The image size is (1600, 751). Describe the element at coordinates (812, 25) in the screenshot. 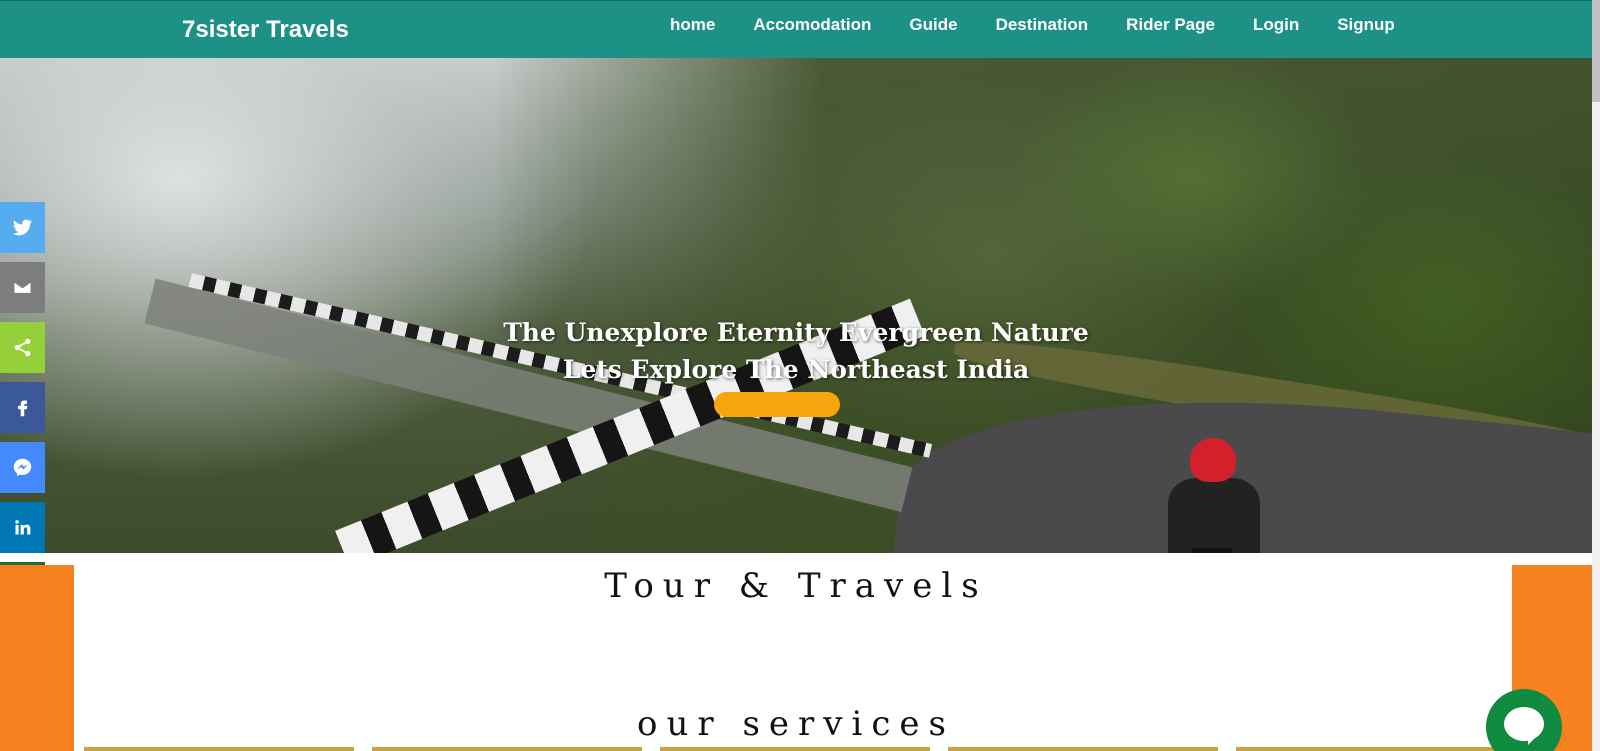

I see `nav-link-accomodation: Accomodation` at that location.